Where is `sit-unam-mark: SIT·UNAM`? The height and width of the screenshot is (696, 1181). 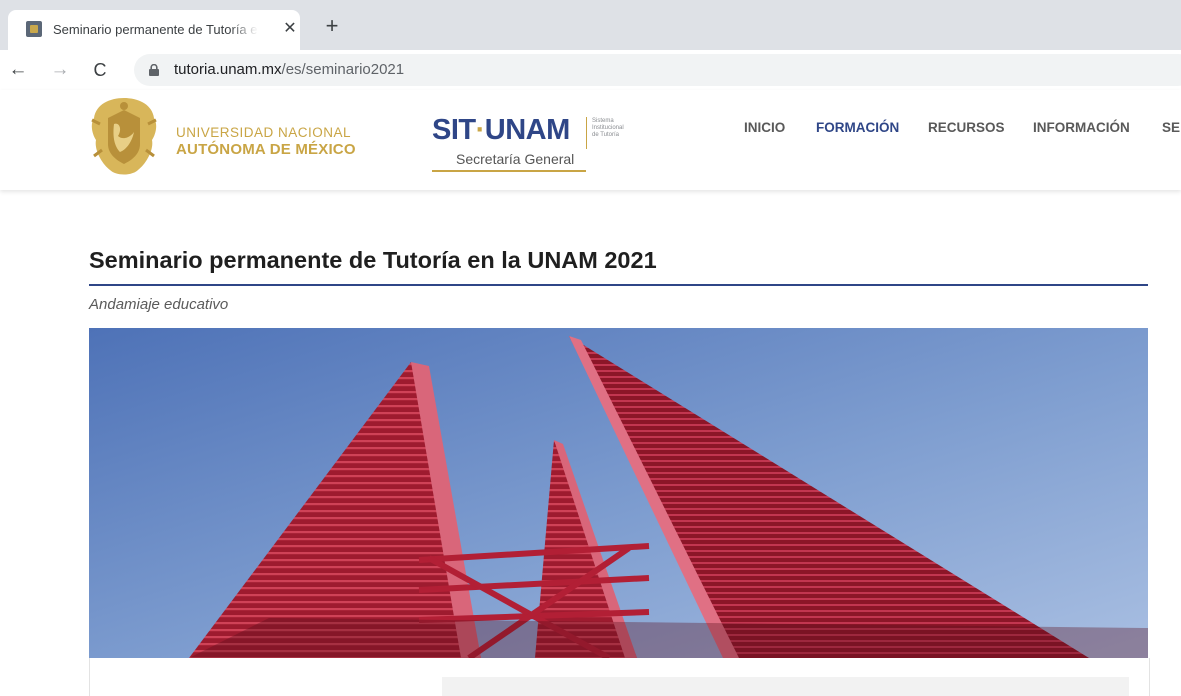
sit-unam-mark: SIT·UNAM is located at coordinates (501, 130).